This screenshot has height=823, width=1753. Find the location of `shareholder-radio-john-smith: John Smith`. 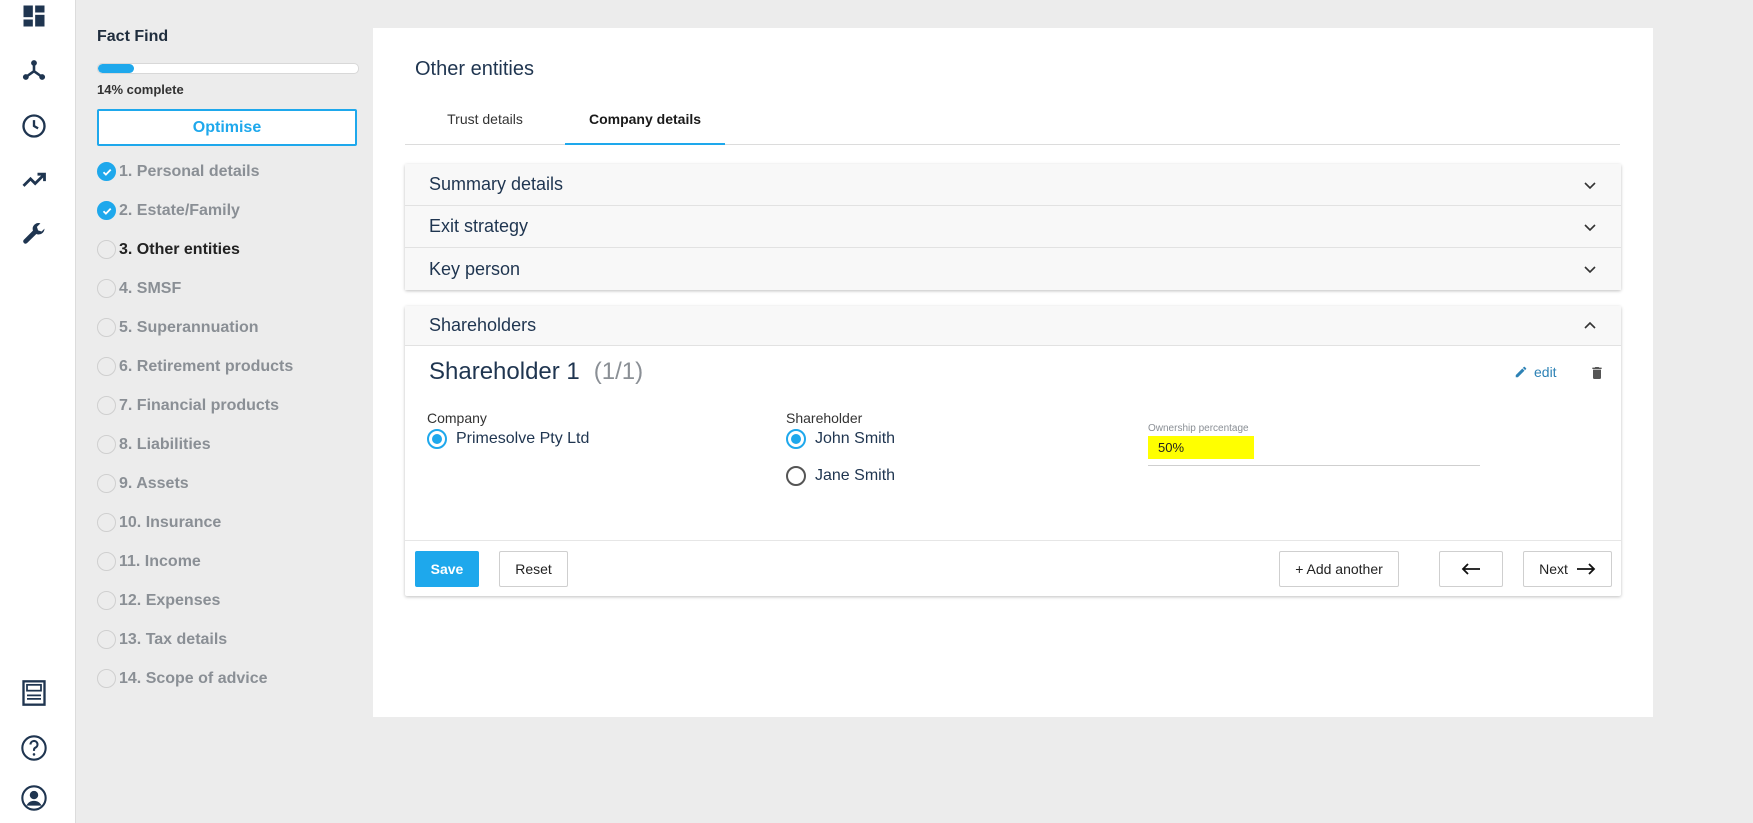

shareholder-radio-john-smith: John Smith is located at coordinates (840, 439).